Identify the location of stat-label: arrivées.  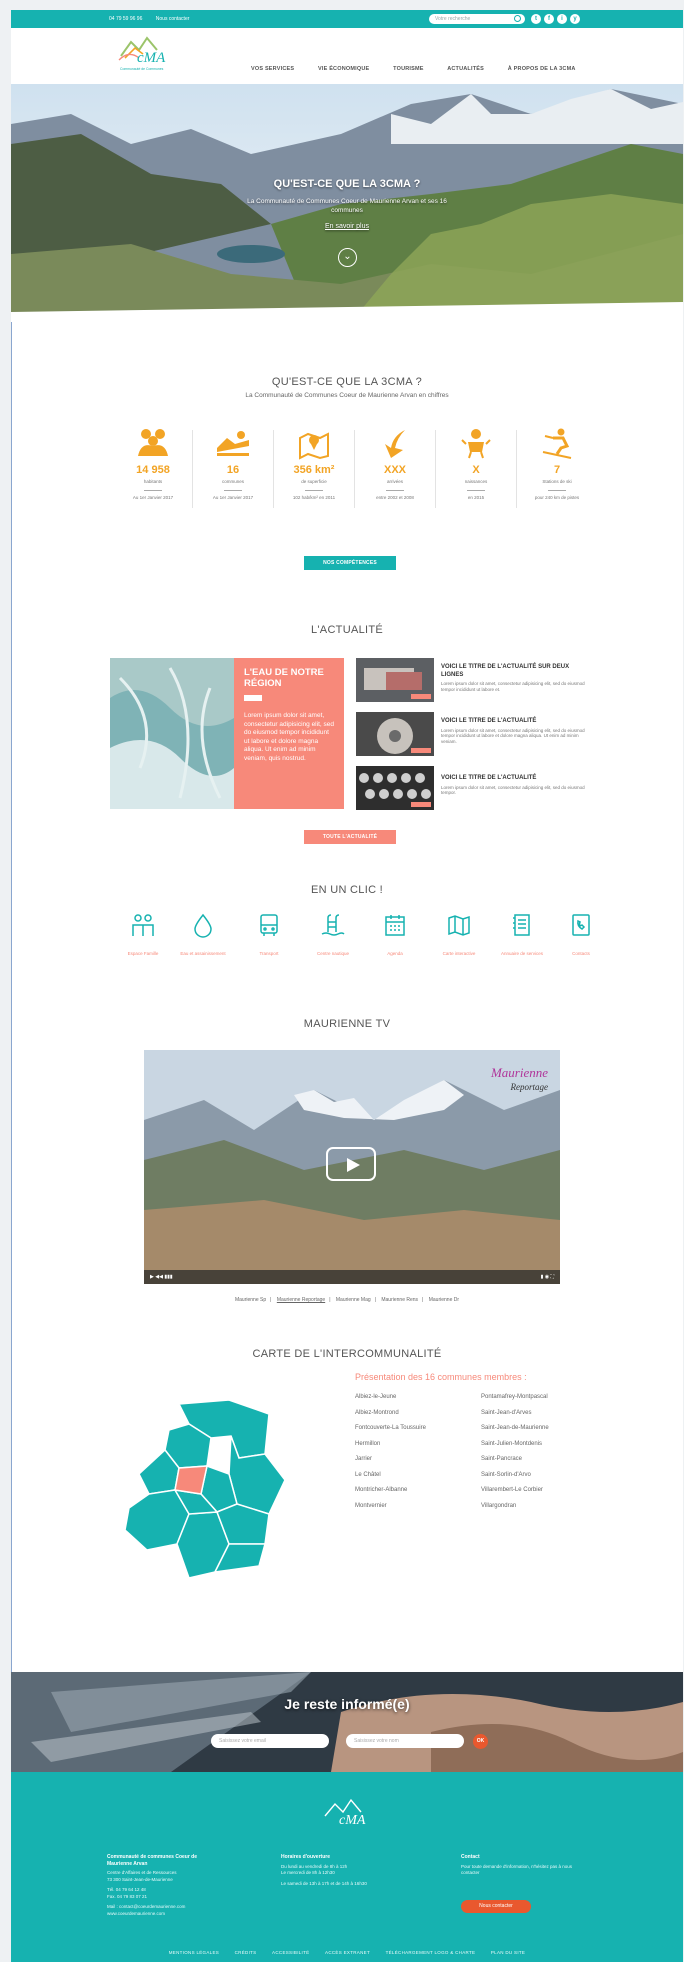
(394, 481).